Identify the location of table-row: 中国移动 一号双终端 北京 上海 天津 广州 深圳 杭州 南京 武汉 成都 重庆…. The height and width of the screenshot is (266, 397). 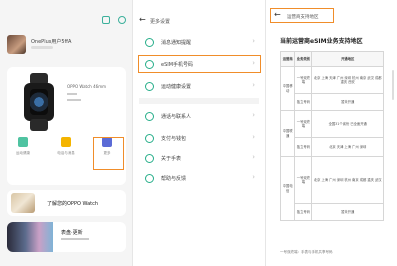
(331, 88).